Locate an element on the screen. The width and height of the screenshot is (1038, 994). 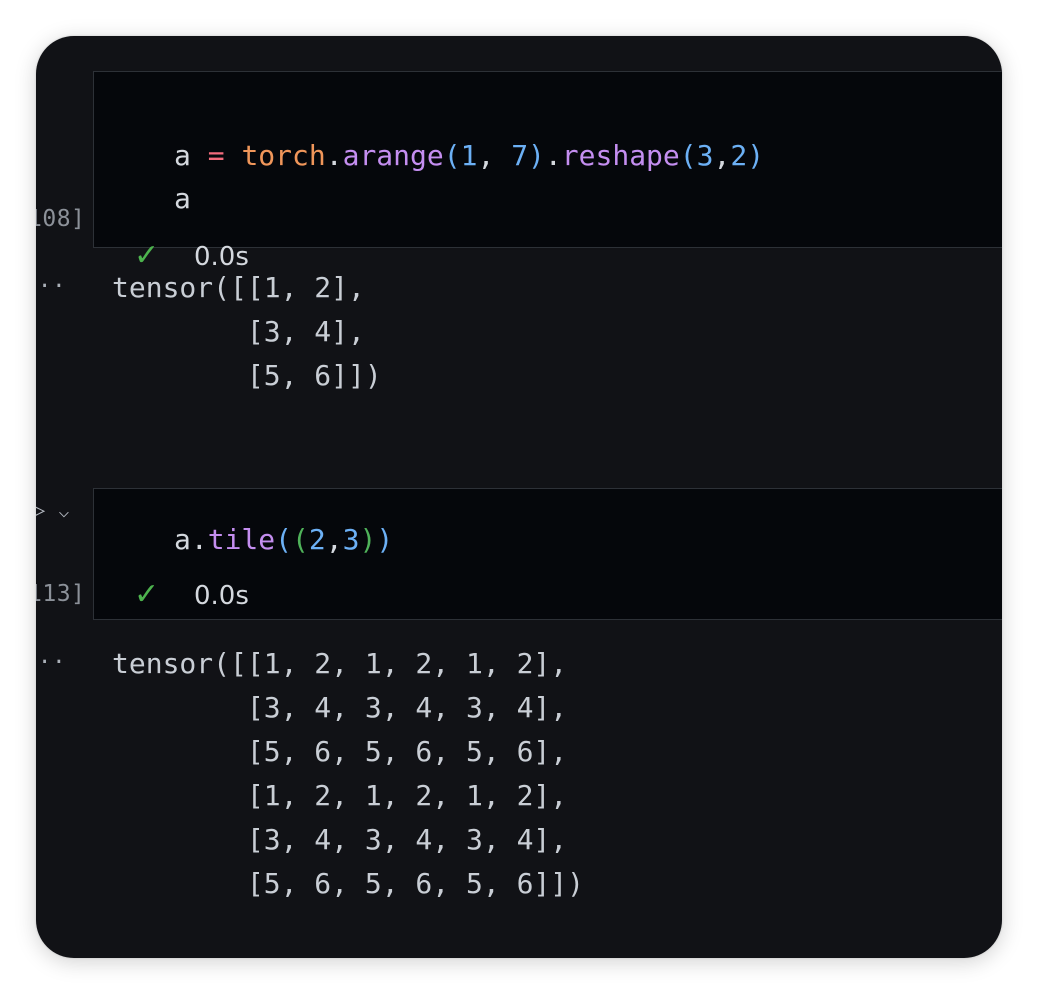
code-token: tile is located at coordinates (241, 539).